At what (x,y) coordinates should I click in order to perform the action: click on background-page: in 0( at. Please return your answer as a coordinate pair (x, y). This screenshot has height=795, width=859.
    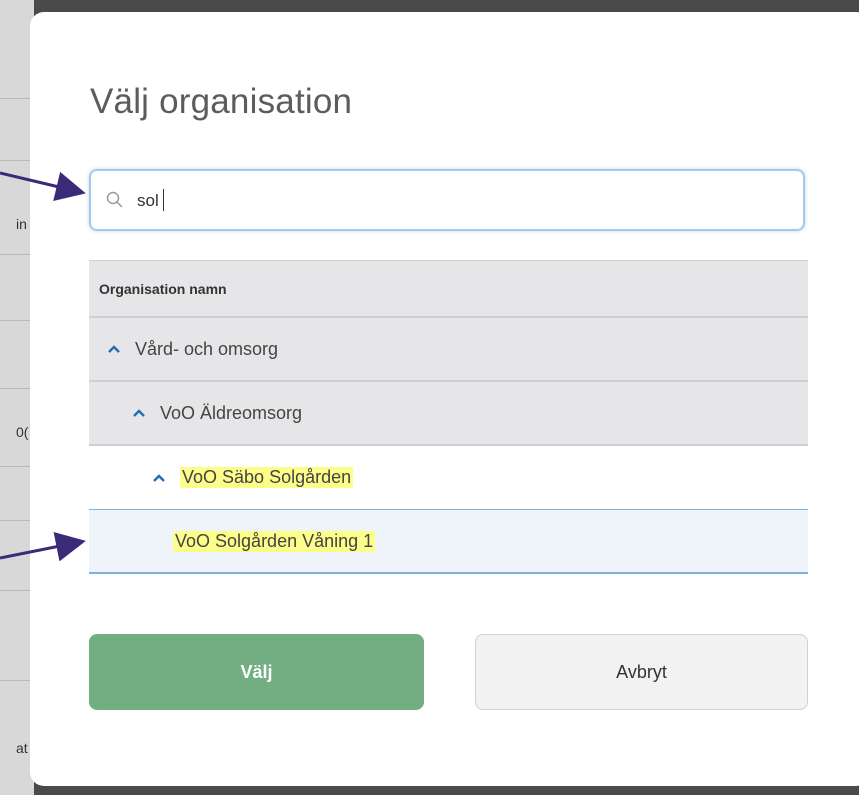
    Looking at the image, I should click on (17, 397).